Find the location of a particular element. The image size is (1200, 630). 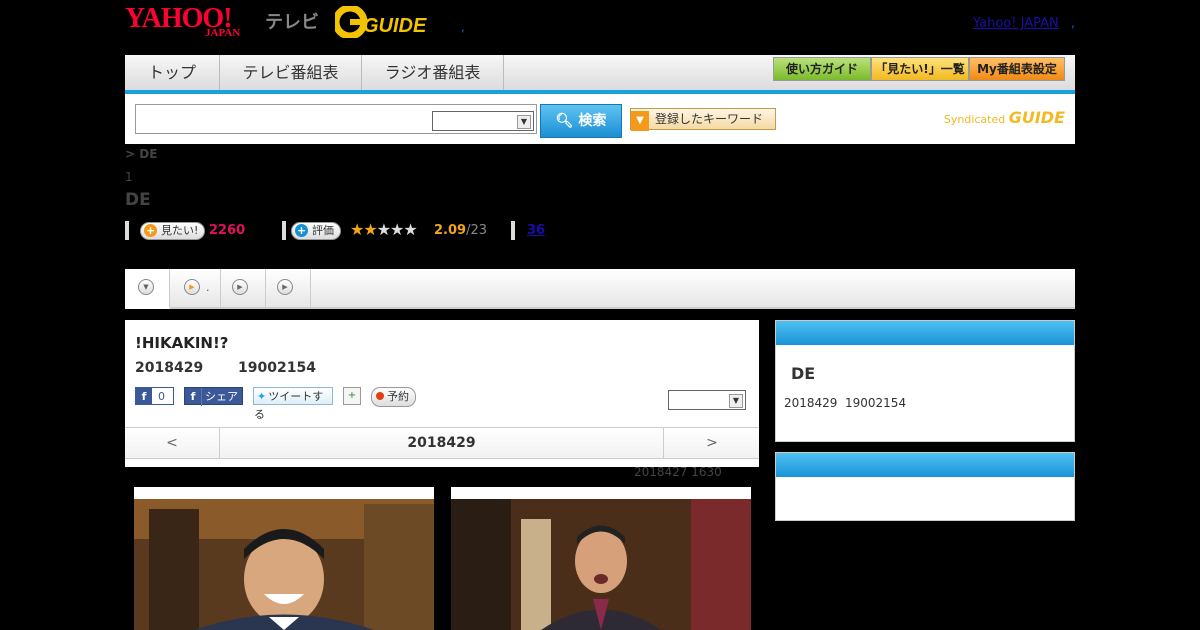

subtab-0: ▼ is located at coordinates (147, 289).